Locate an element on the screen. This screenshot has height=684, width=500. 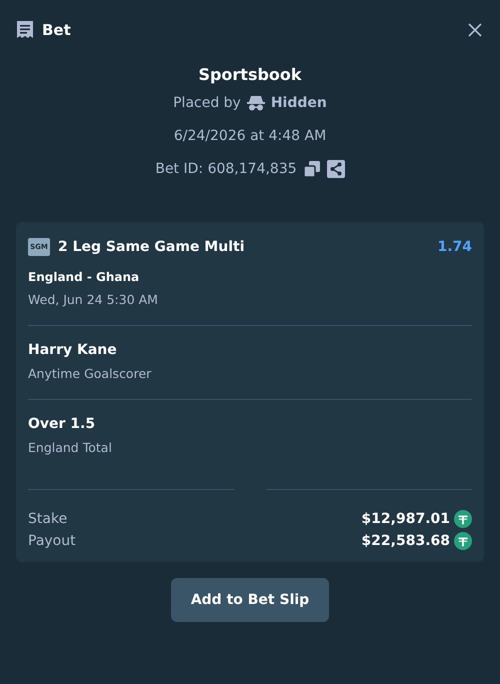
total-amount: $12,987.01 is located at coordinates (405, 519).